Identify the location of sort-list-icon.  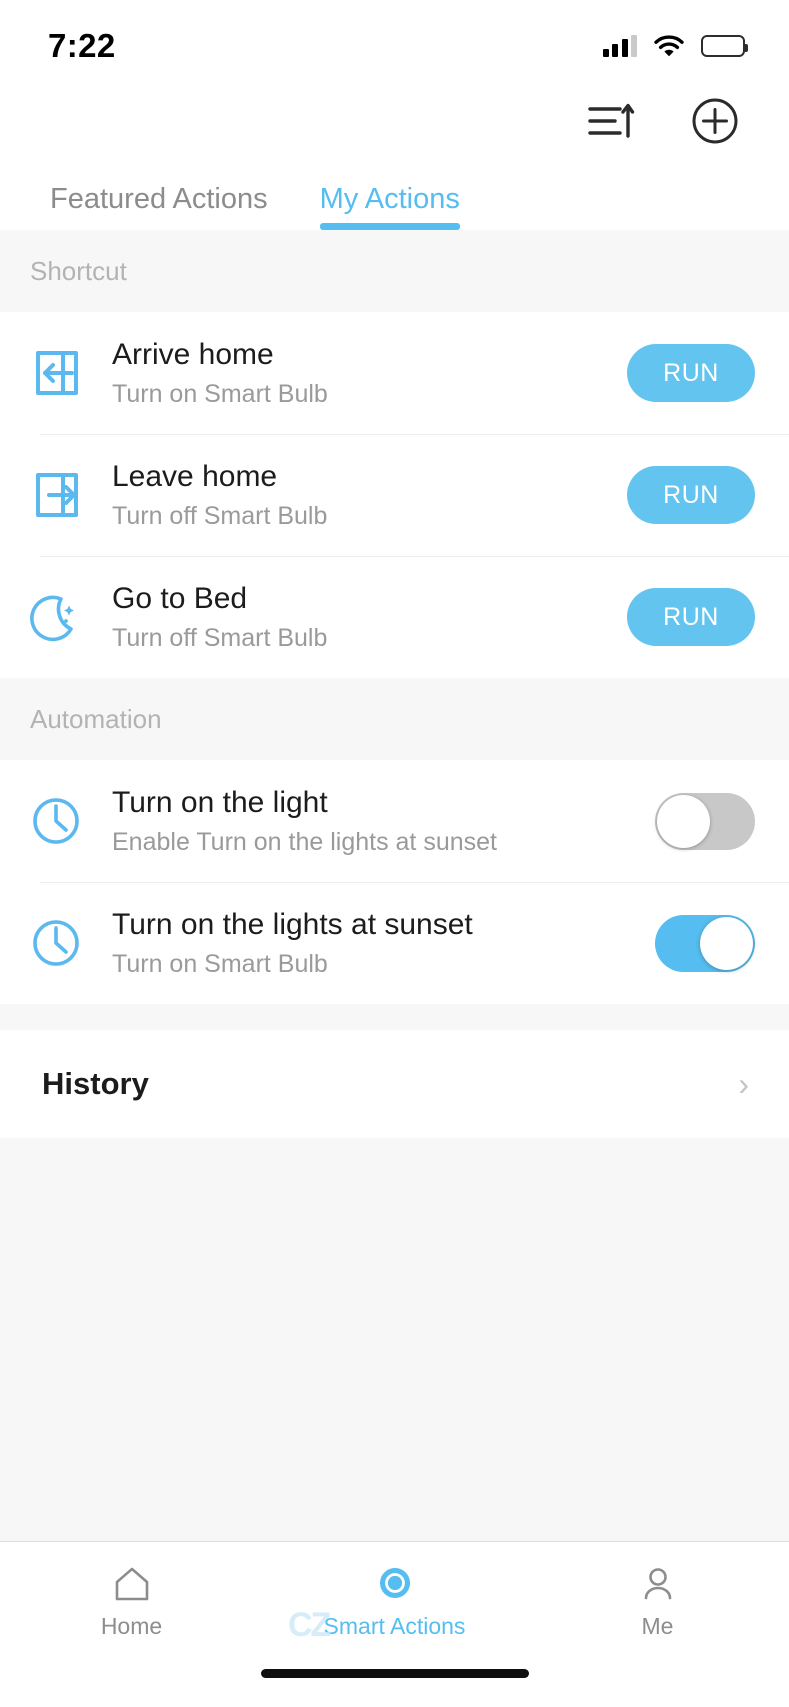
(611, 121).